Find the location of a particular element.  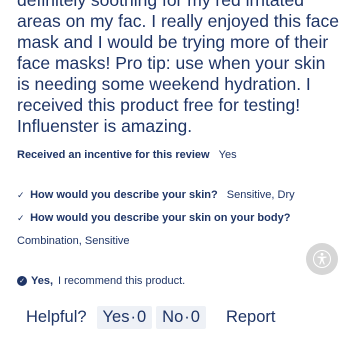

accessibility-button is located at coordinates (322, 259).